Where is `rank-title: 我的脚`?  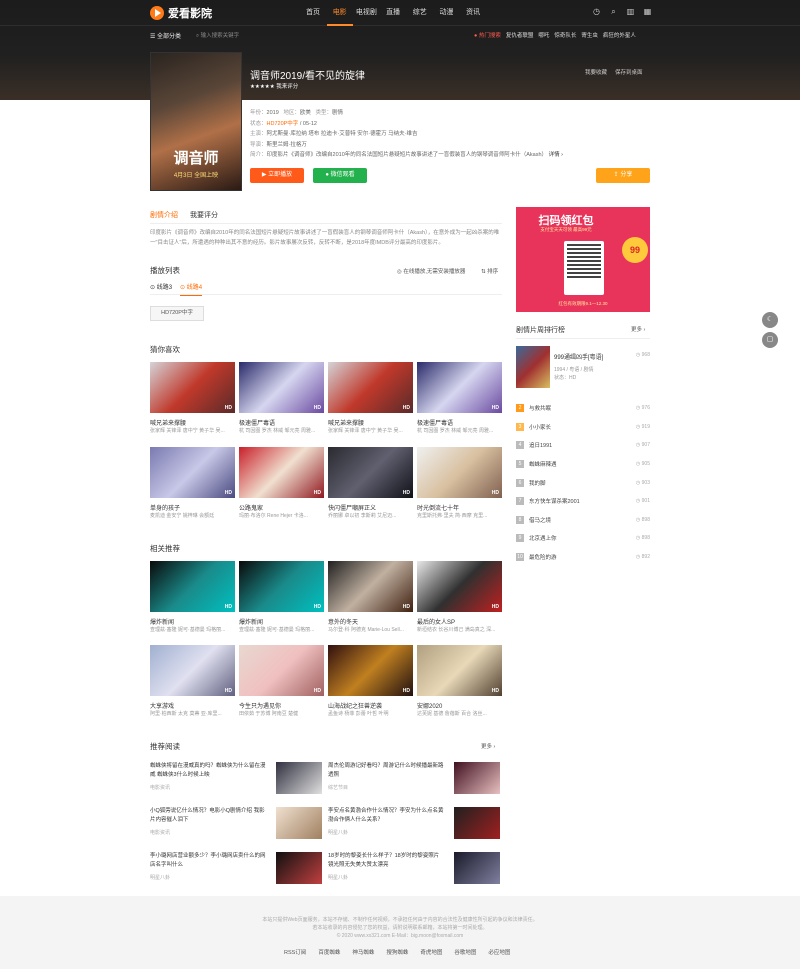
rank-title: 我的脚 is located at coordinates (537, 483).